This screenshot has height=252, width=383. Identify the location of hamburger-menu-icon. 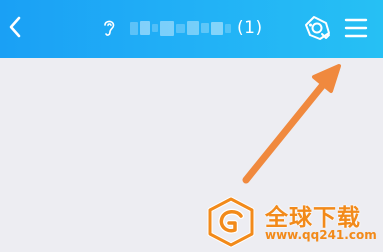
(356, 28).